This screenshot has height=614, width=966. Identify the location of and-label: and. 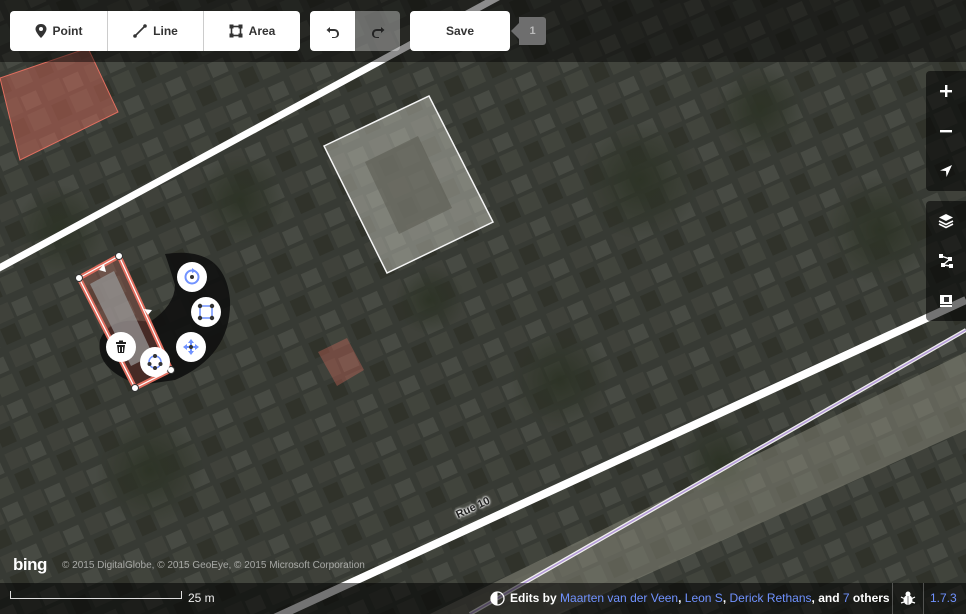
(829, 598).